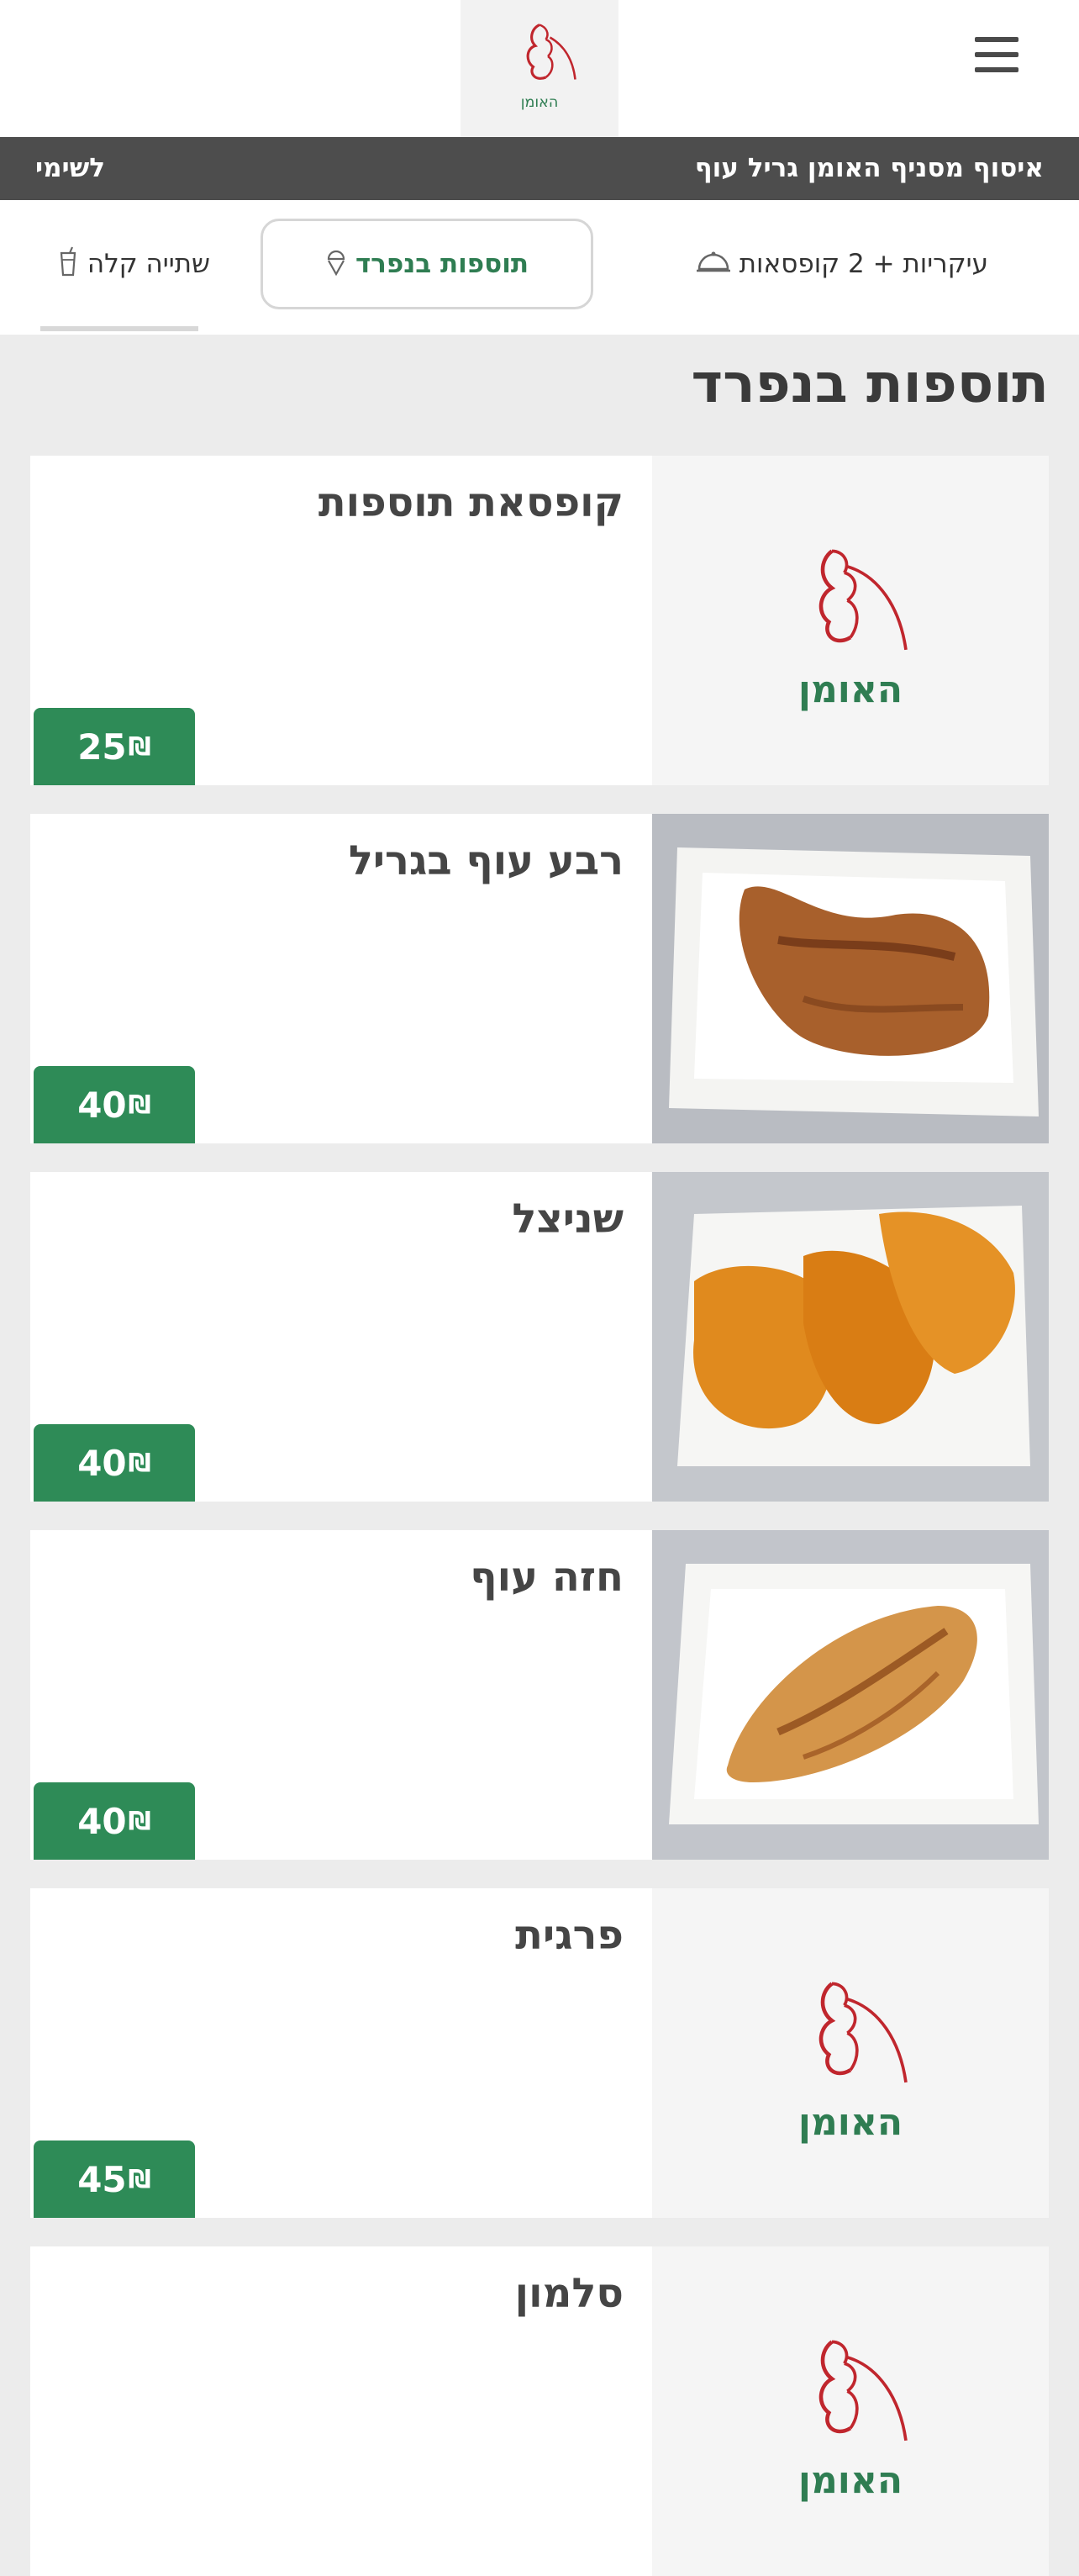 The height and width of the screenshot is (2576, 1079). What do you see at coordinates (102, 747) in the screenshot?
I see `price-value: 25` at bounding box center [102, 747].